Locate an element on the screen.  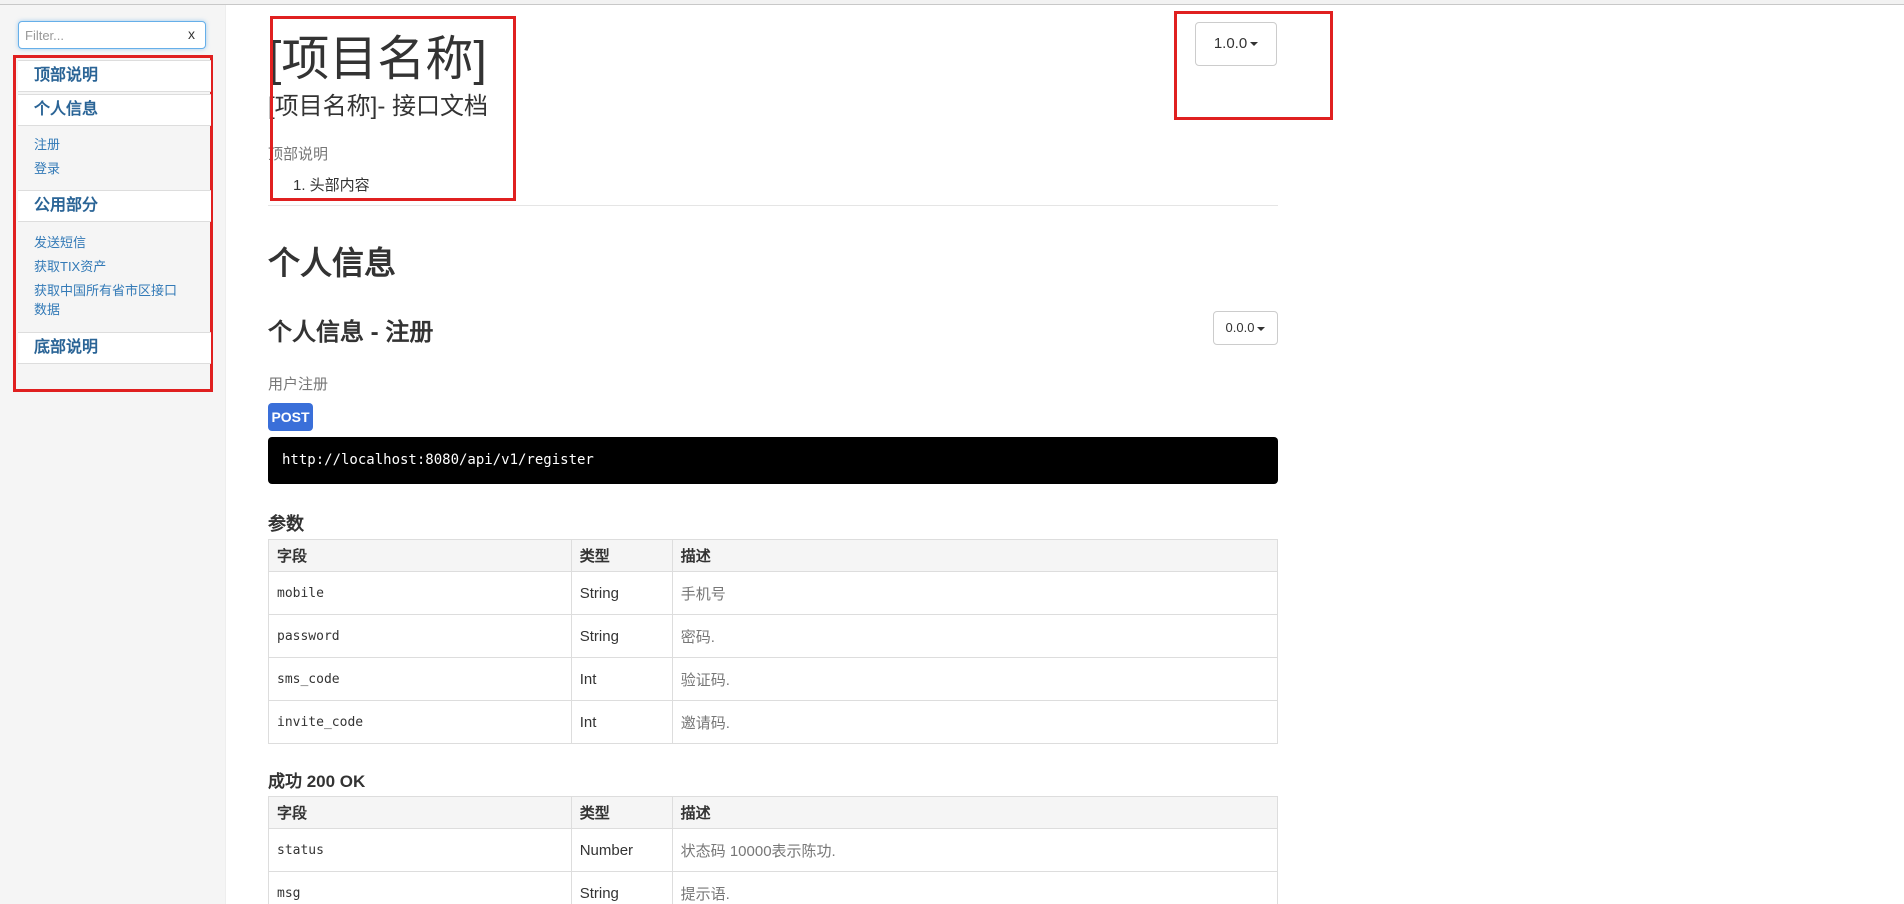
field-cell: mobile is located at coordinates (420, 593).